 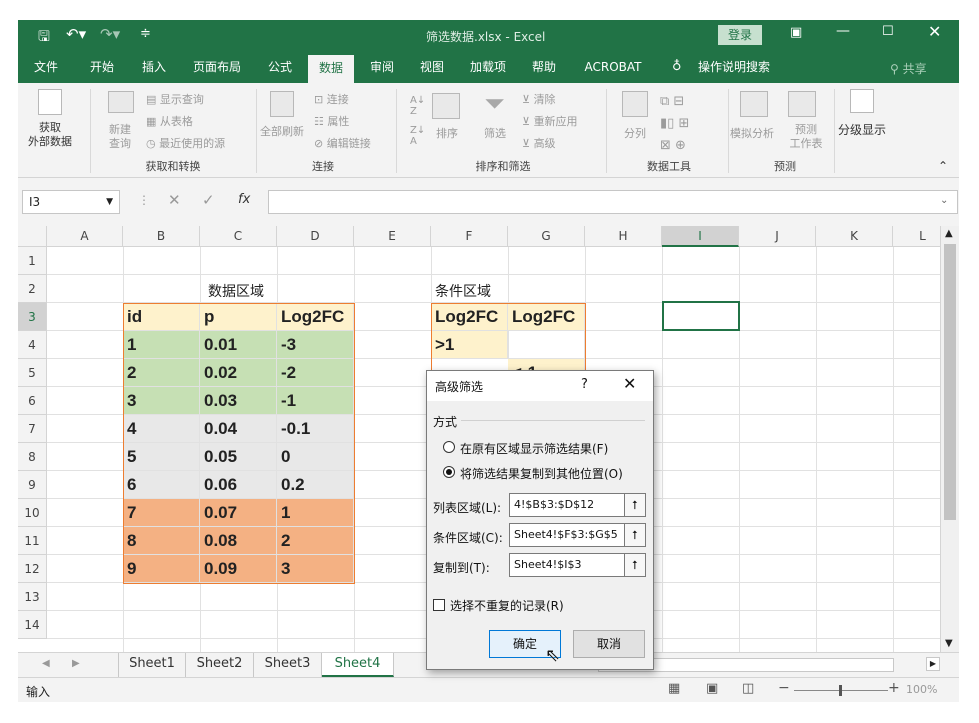 I want to click on what-if-button: 模拟分析, so click(x=752, y=133).